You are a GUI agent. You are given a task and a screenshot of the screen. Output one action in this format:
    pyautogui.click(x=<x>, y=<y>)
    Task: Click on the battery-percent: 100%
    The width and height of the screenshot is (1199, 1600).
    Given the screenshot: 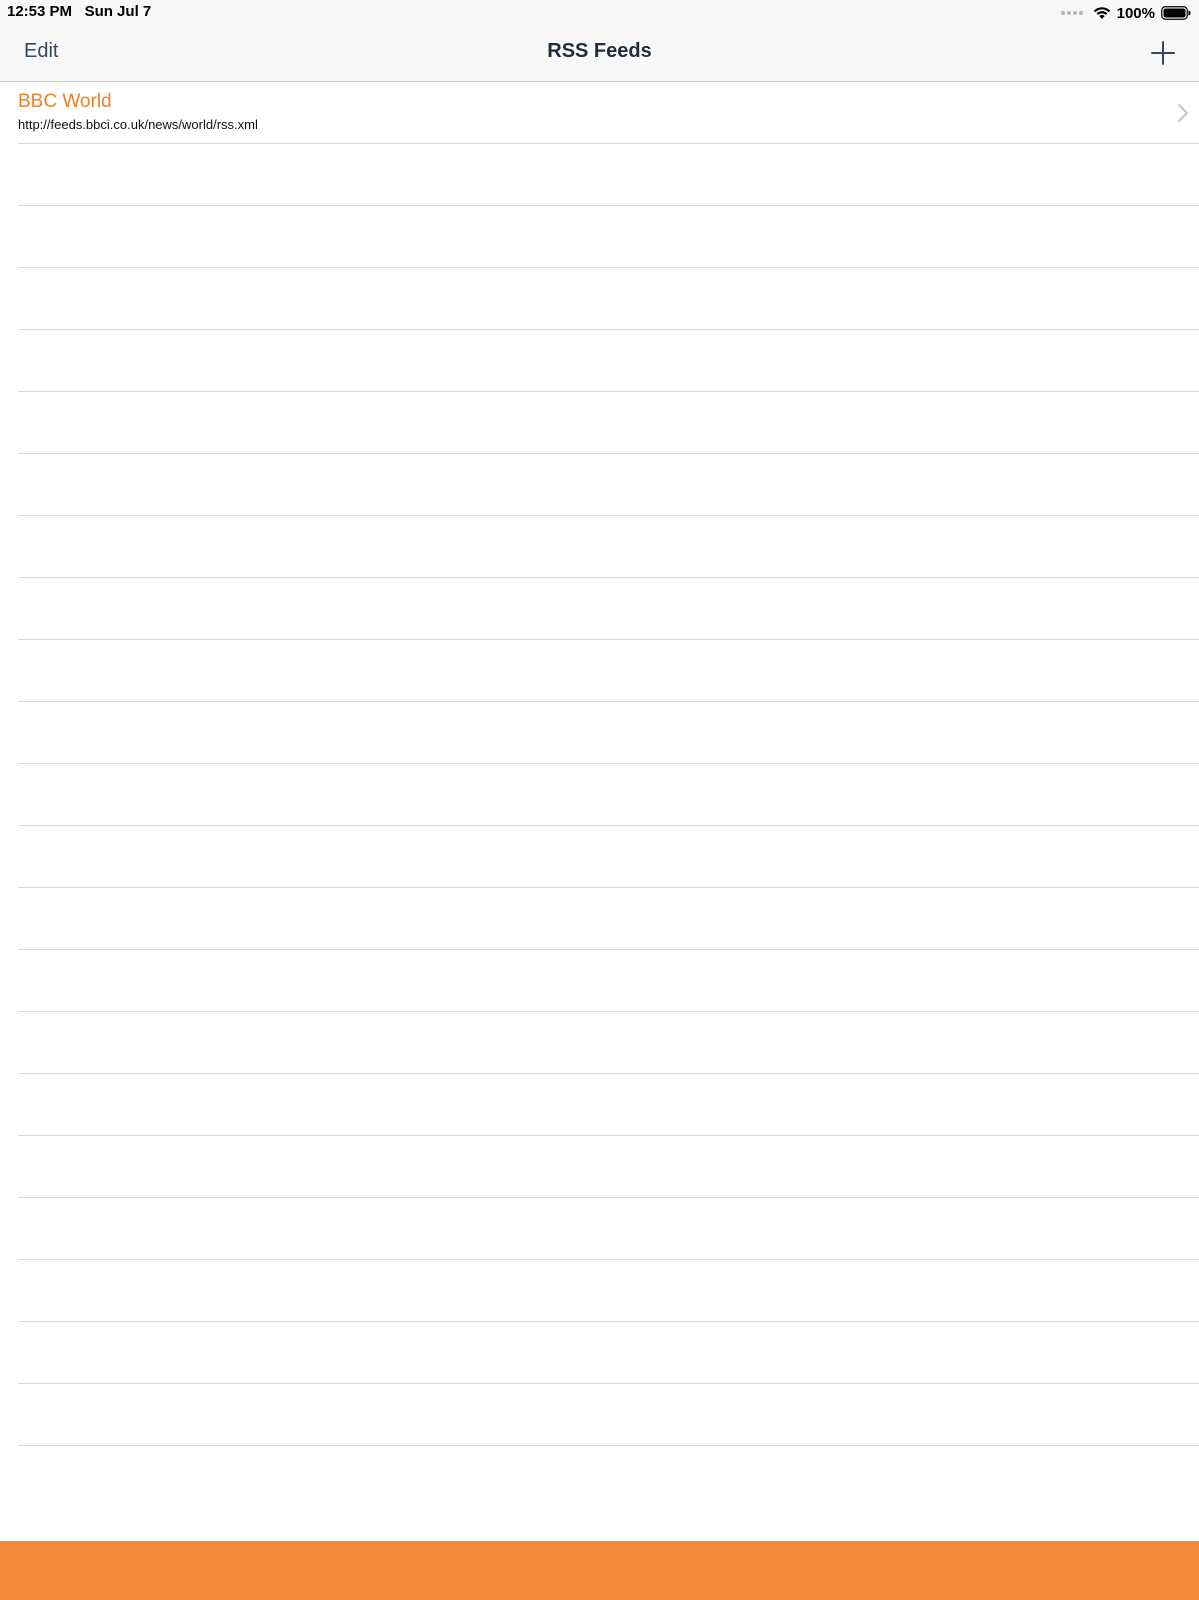 What is the action you would take?
    pyautogui.click(x=1135, y=13)
    